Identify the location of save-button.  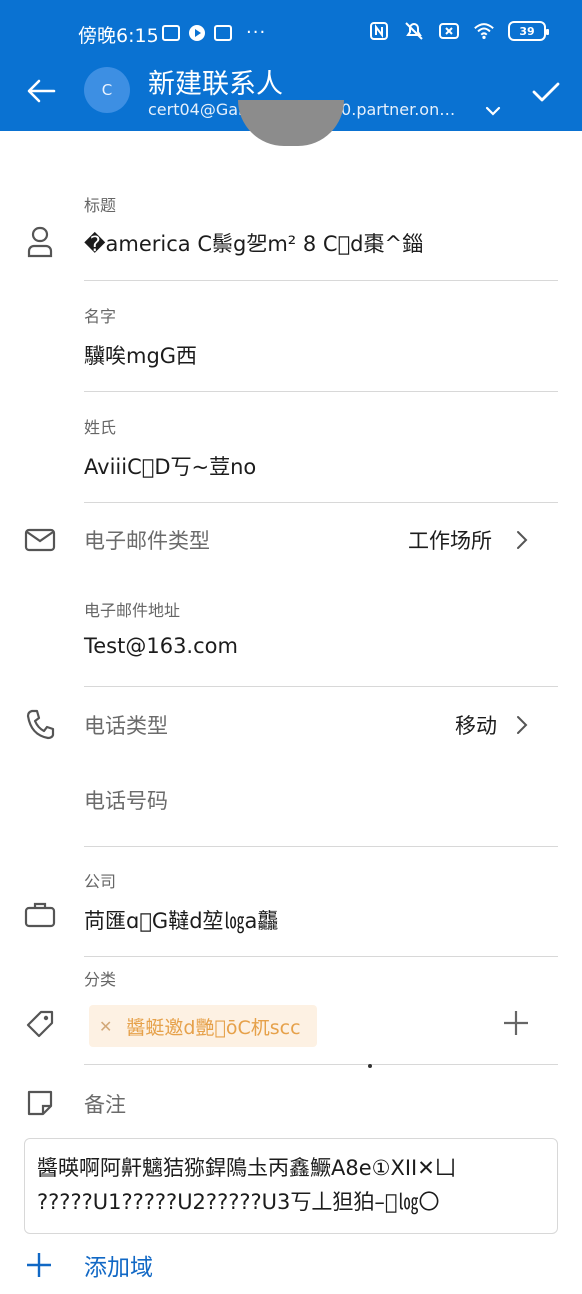
(546, 92).